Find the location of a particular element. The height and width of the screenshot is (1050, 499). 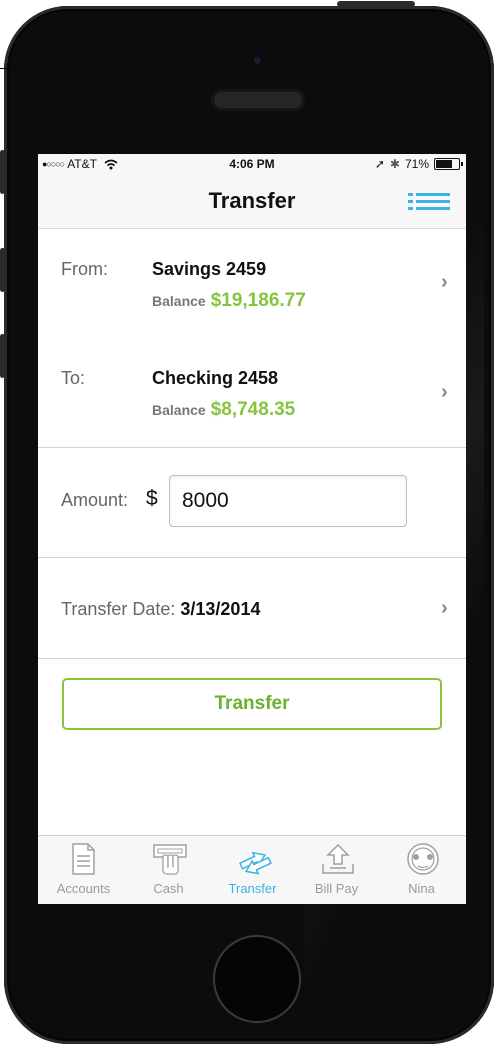

home-button is located at coordinates (257, 979).